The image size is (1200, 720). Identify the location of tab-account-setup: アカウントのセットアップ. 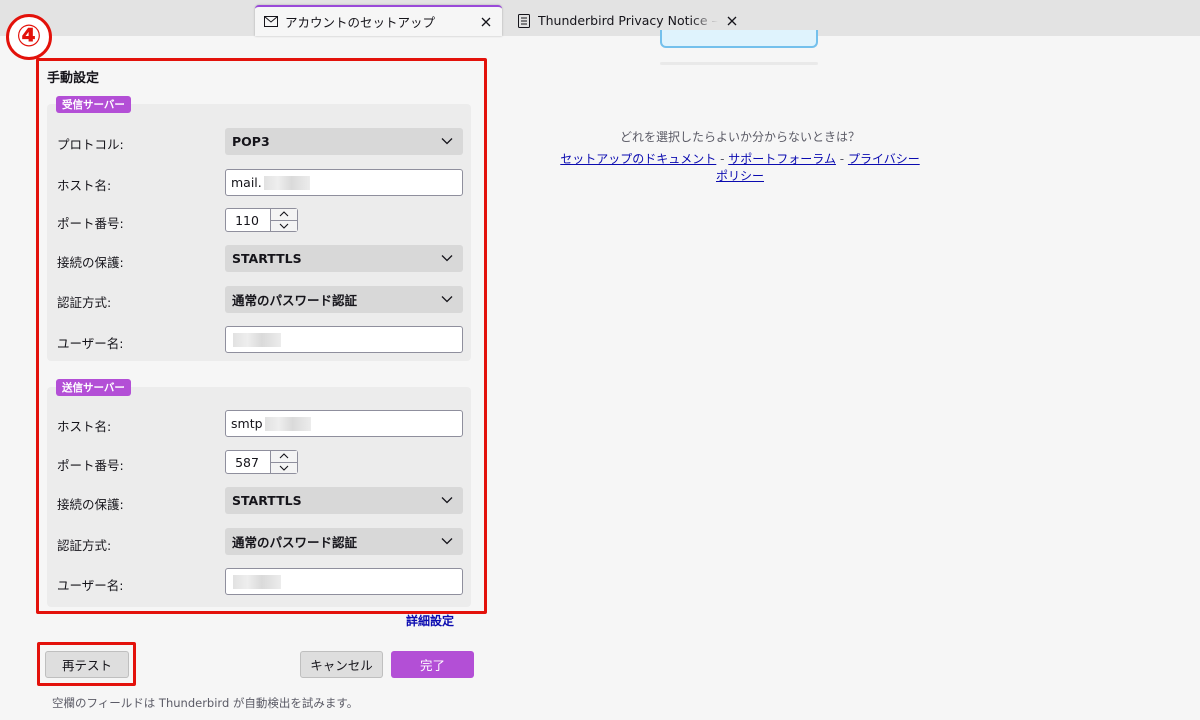
(378, 20).